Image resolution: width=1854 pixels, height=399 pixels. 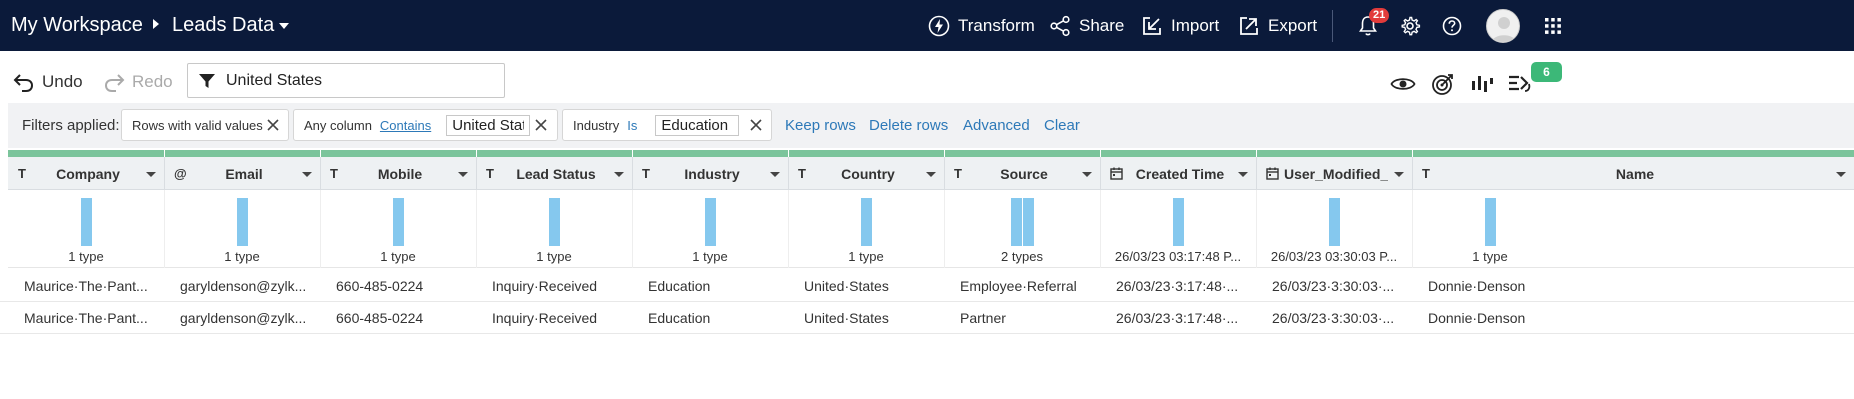 What do you see at coordinates (1503, 26) in the screenshot?
I see `avatar` at bounding box center [1503, 26].